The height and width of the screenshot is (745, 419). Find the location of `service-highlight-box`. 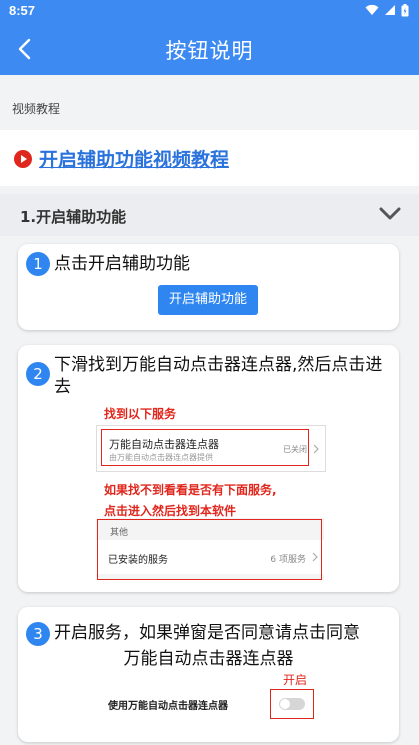

service-highlight-box is located at coordinates (205, 447).